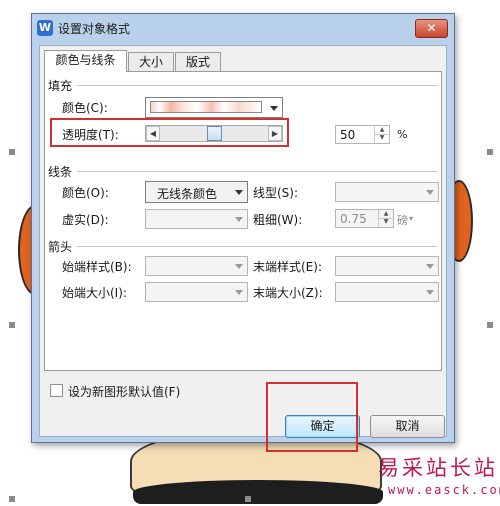  I want to click on close-button: ✕, so click(431, 28).